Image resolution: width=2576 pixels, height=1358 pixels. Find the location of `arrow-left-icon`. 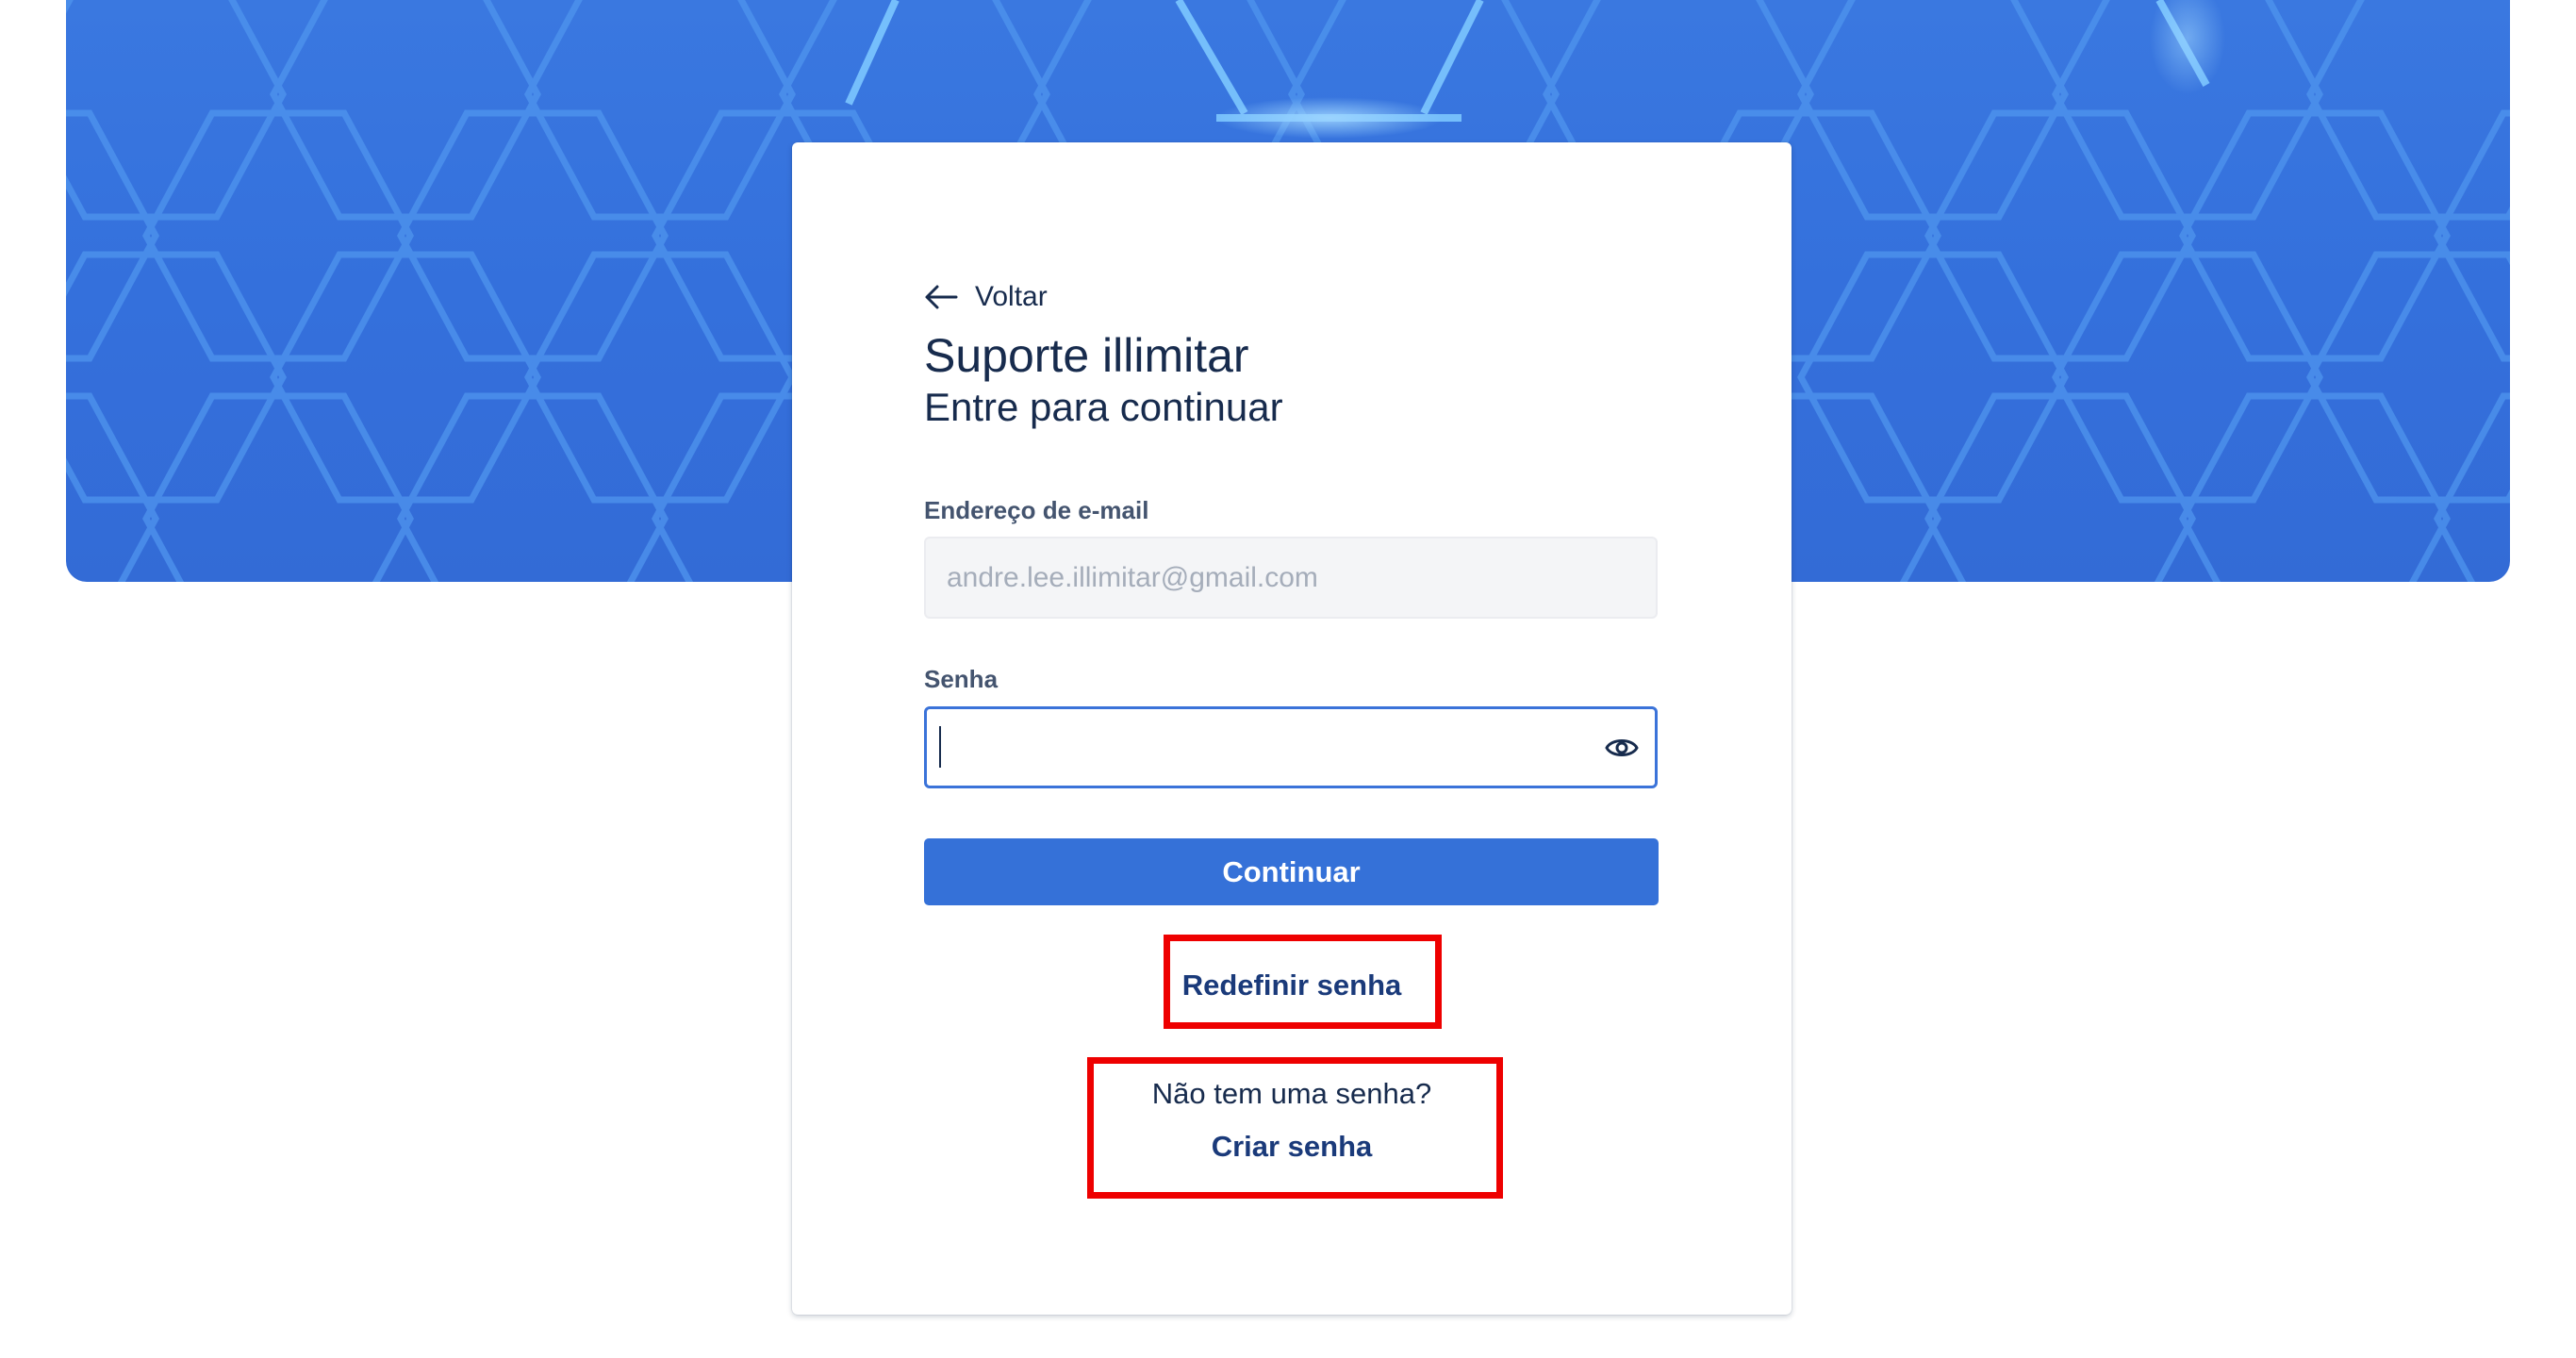

arrow-left-icon is located at coordinates (941, 297).